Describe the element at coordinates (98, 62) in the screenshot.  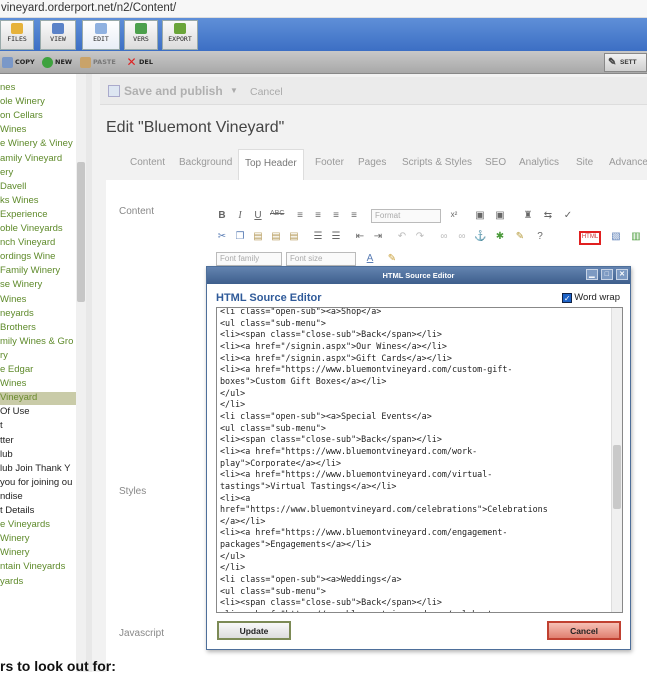
I see `paste-button: PASTE` at that location.